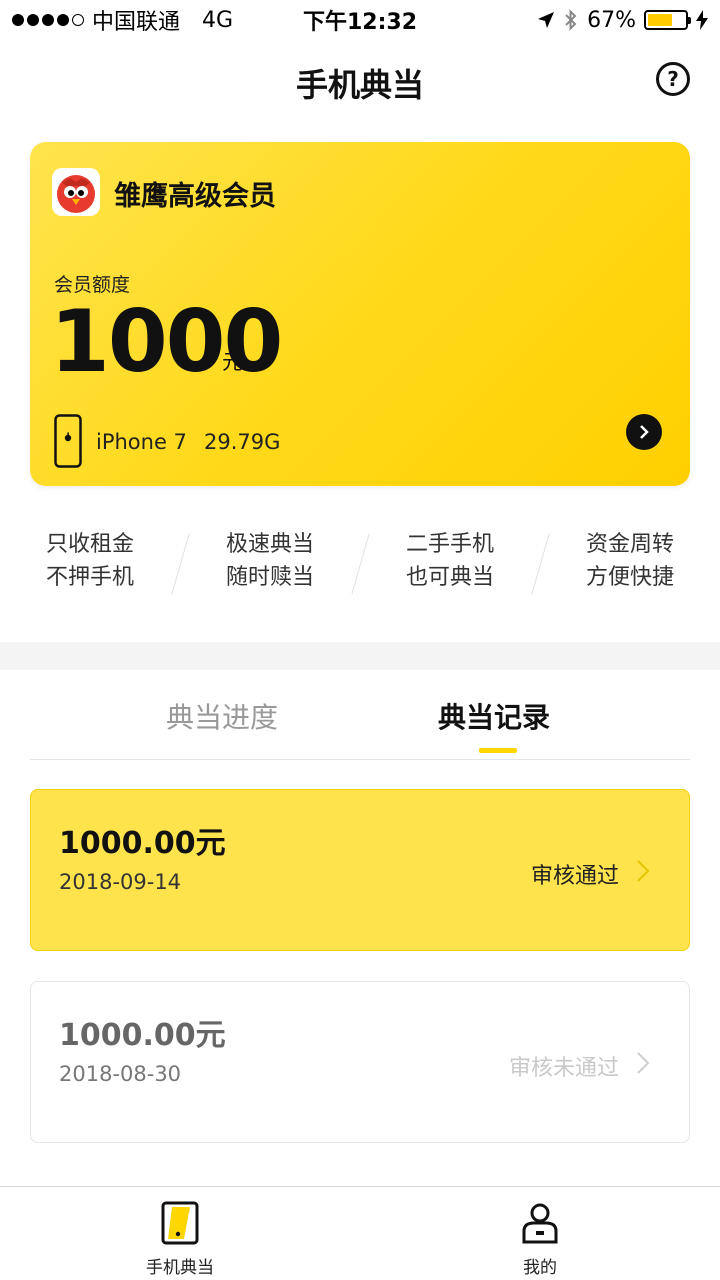 The image size is (720, 1280). Describe the element at coordinates (546, 20) in the screenshot. I see `location-arrow-icon` at that location.